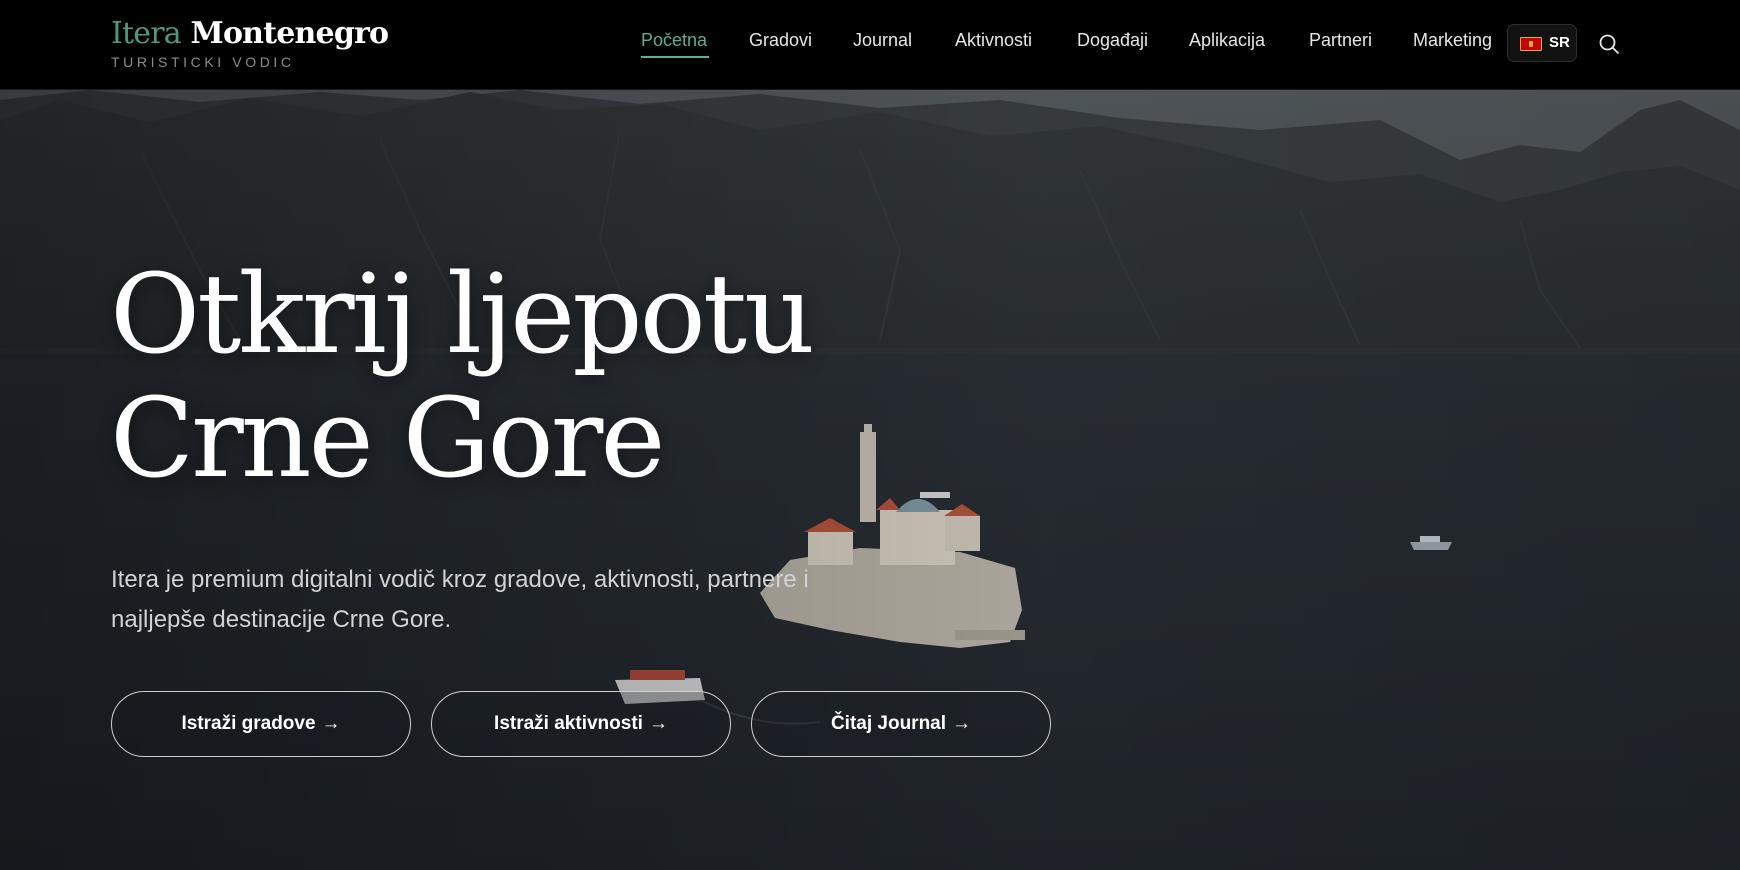  I want to click on language-code: SR, so click(1559, 42).